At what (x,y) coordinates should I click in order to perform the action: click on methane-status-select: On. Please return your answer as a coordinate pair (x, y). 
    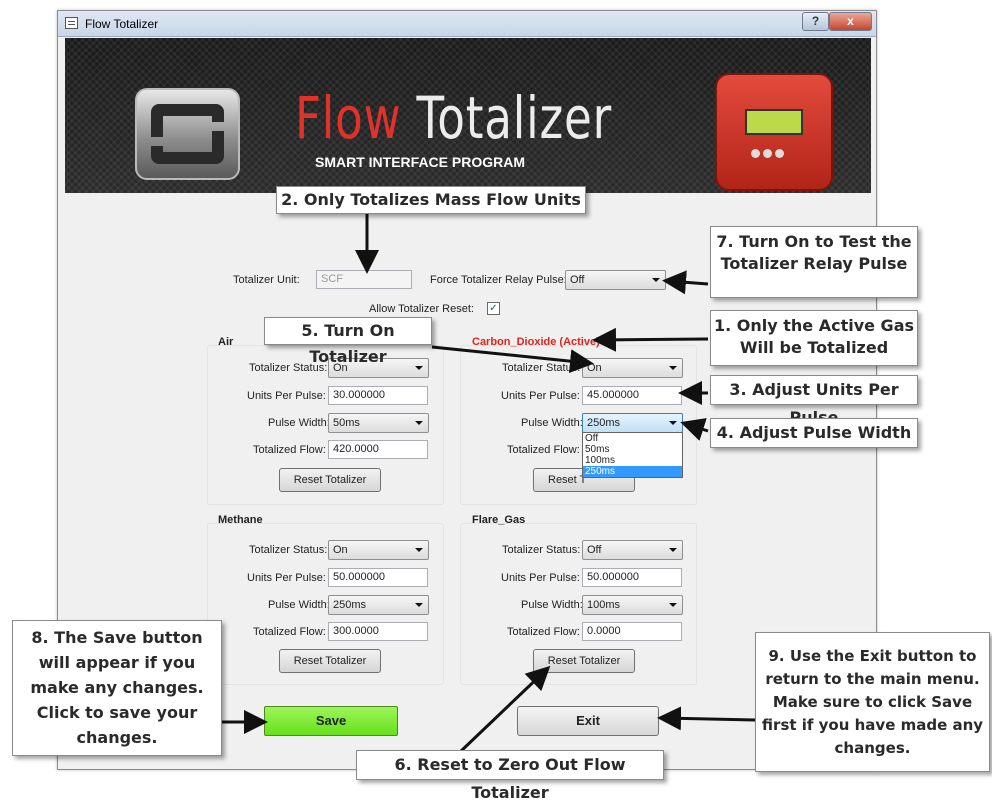
    Looking at the image, I should click on (378, 550).